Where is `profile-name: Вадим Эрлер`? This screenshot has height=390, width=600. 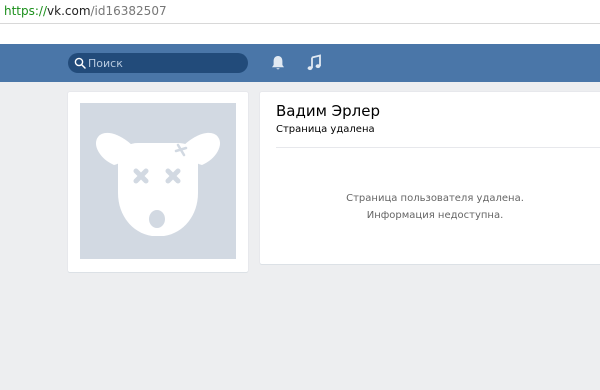 profile-name: Вадим Эрлер is located at coordinates (328, 111).